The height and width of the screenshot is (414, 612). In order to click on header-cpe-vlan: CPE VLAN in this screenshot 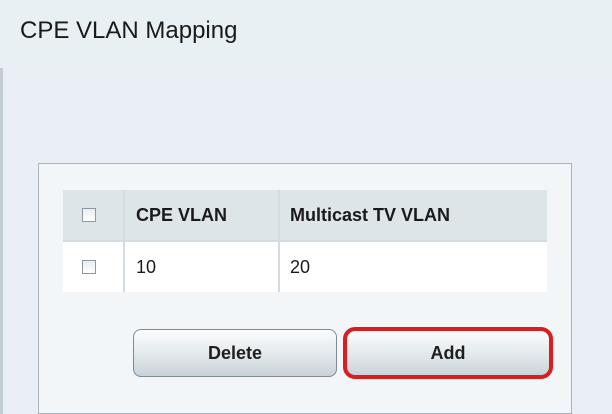, I will do `click(200, 215)`.